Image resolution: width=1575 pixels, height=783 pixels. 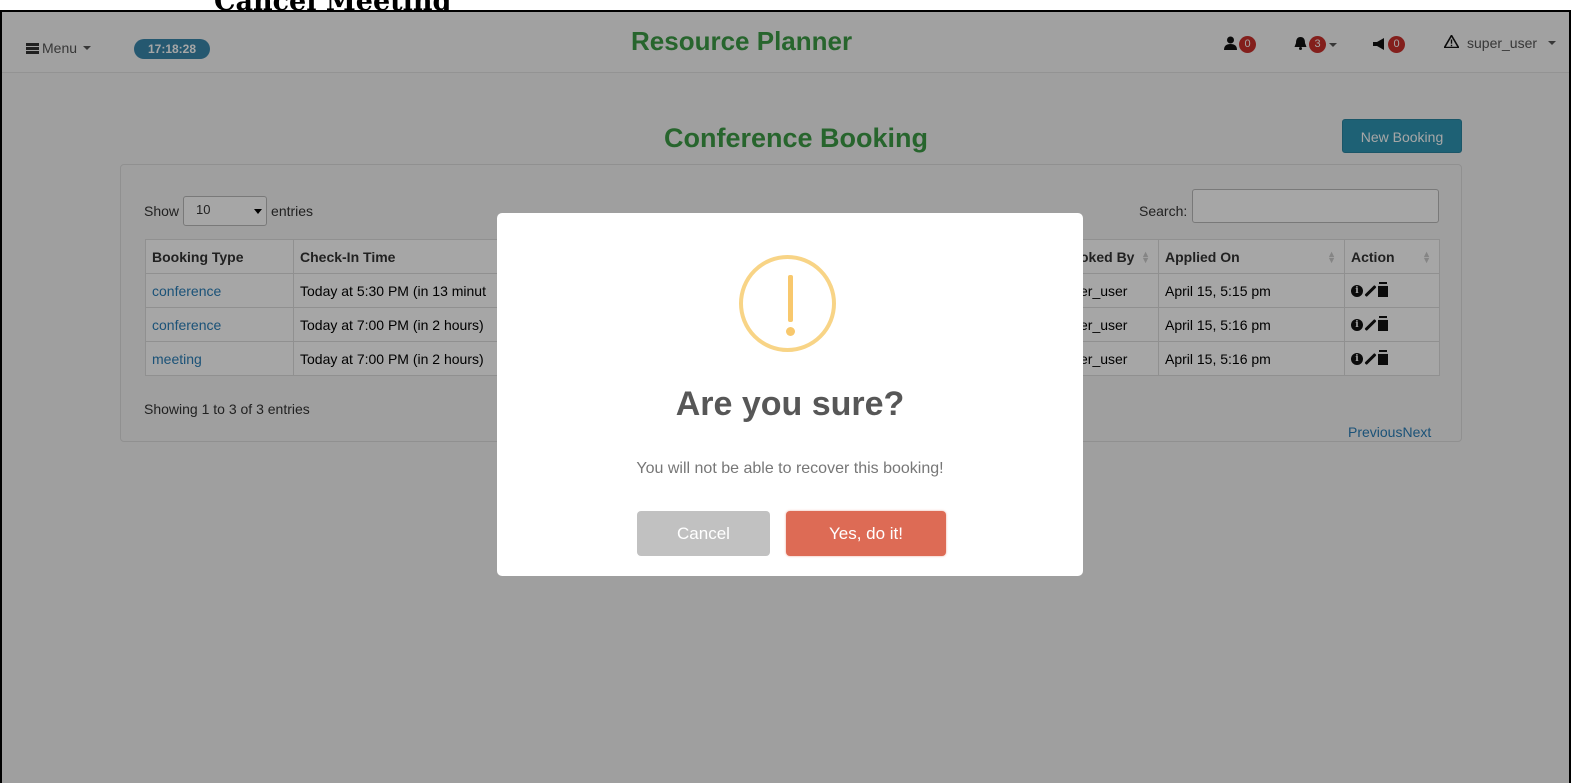 What do you see at coordinates (787, 303) in the screenshot?
I see `warning-icon` at bounding box center [787, 303].